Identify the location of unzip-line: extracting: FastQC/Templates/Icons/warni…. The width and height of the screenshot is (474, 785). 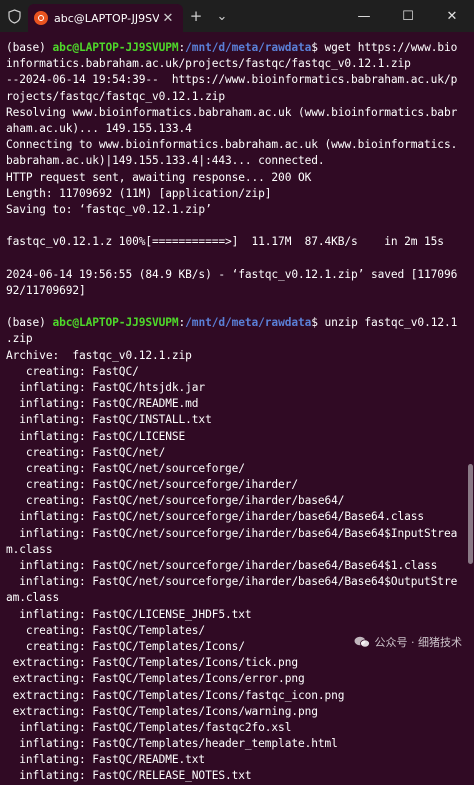
(162, 711).